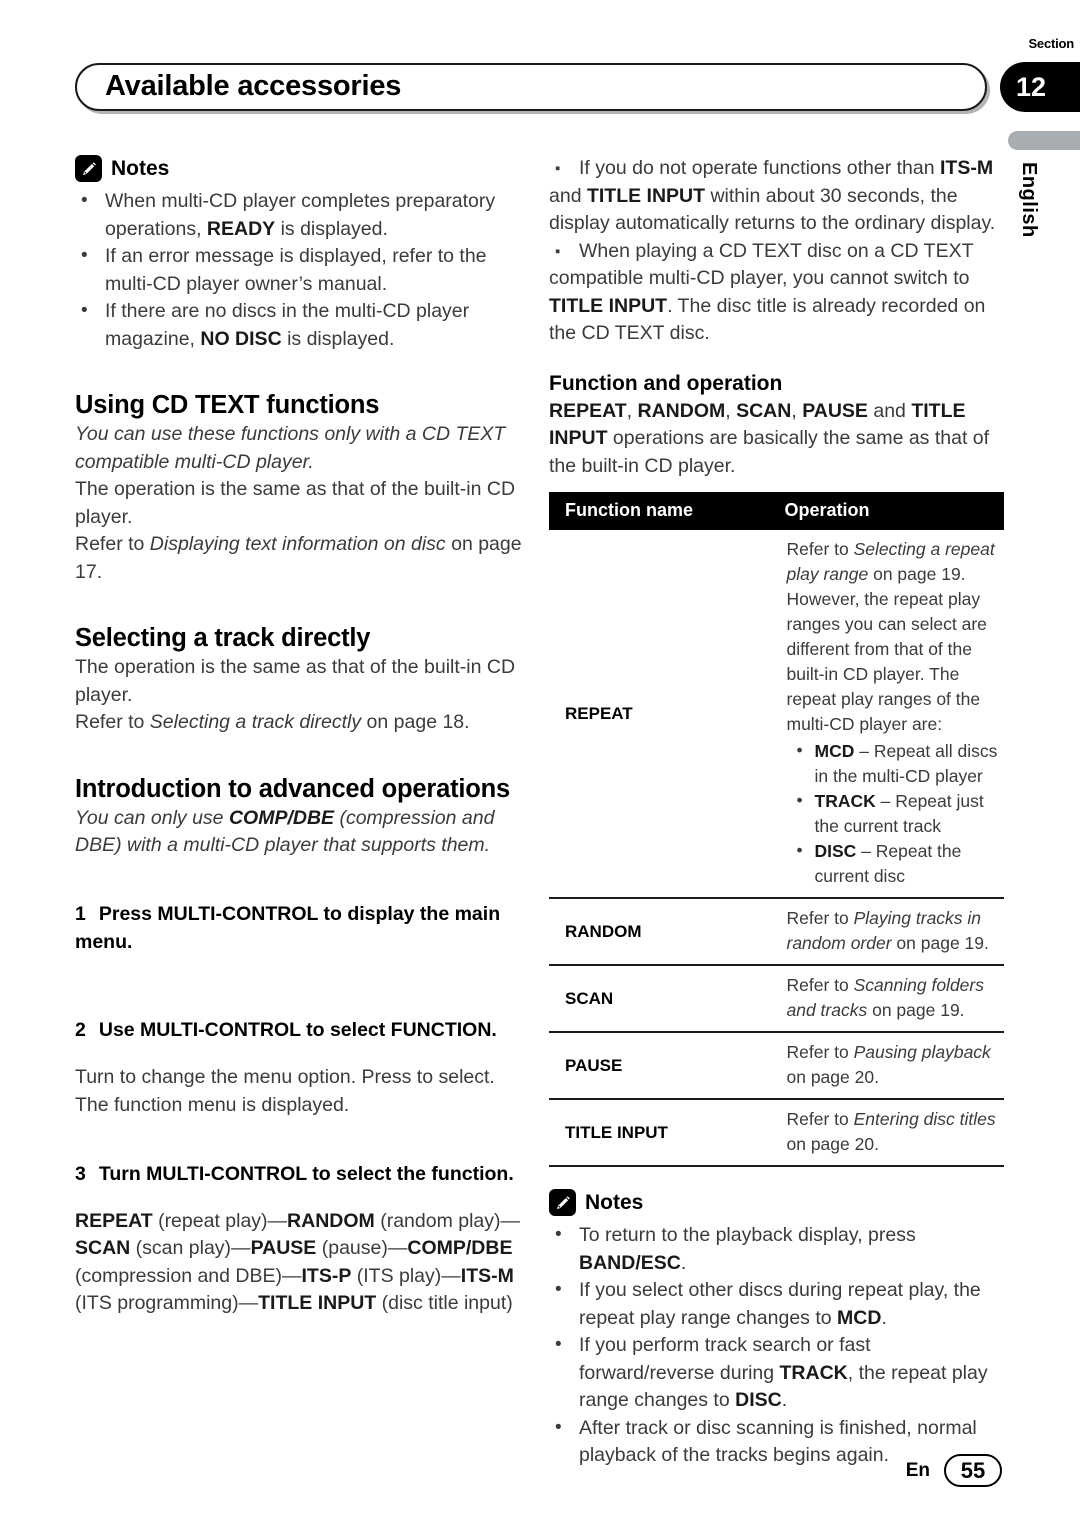 Image resolution: width=1080 pixels, height=1529 pixels. What do you see at coordinates (663, 999) in the screenshot?
I see `cell-function-name: SCAN` at bounding box center [663, 999].